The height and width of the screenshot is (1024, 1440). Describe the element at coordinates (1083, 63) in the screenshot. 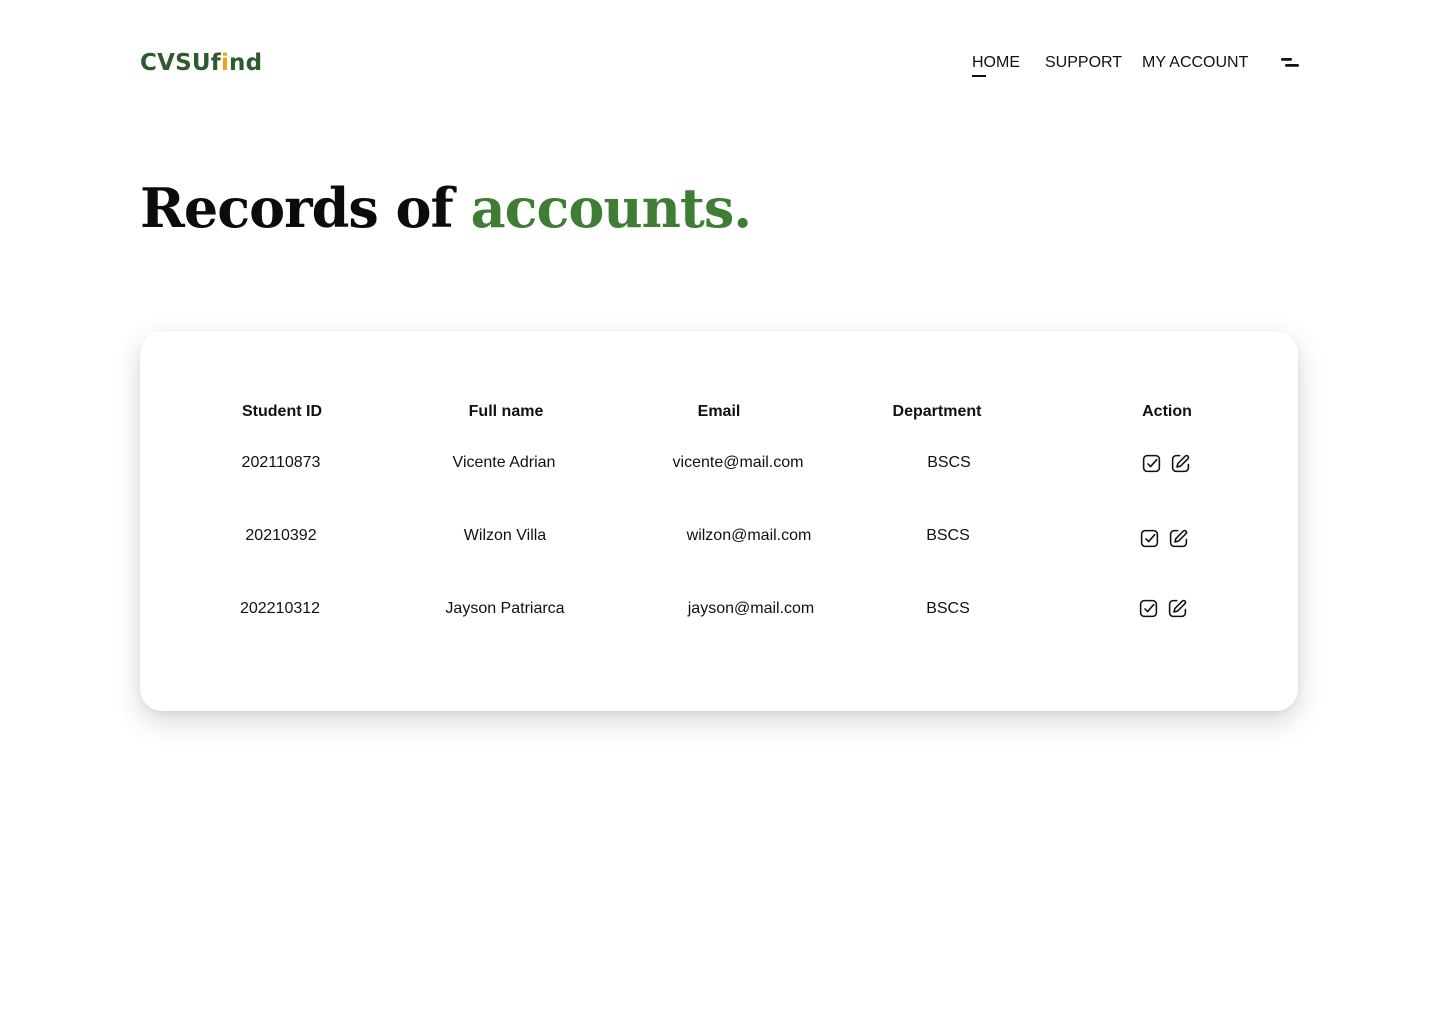

I see `nav-item-support: SUPPORT` at that location.